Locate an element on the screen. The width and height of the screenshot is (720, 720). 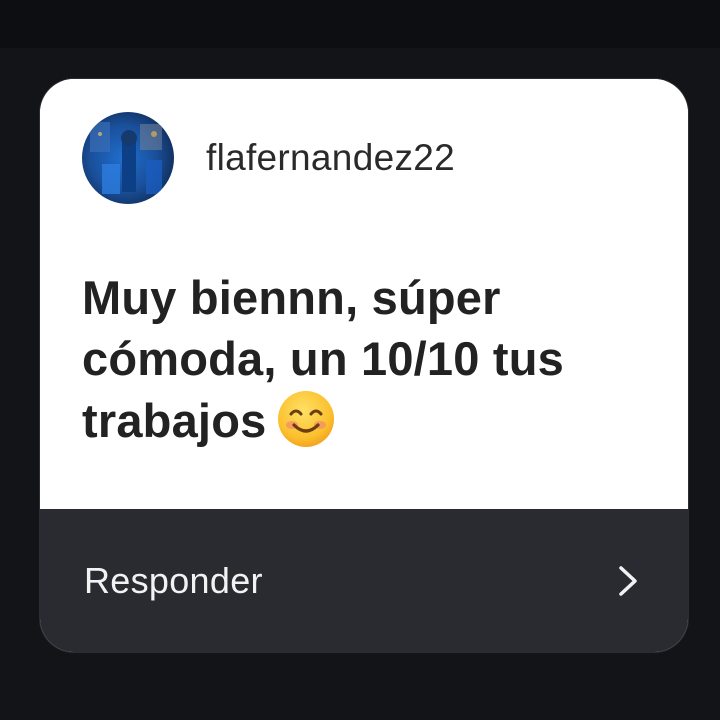
avatar is located at coordinates (128, 158).